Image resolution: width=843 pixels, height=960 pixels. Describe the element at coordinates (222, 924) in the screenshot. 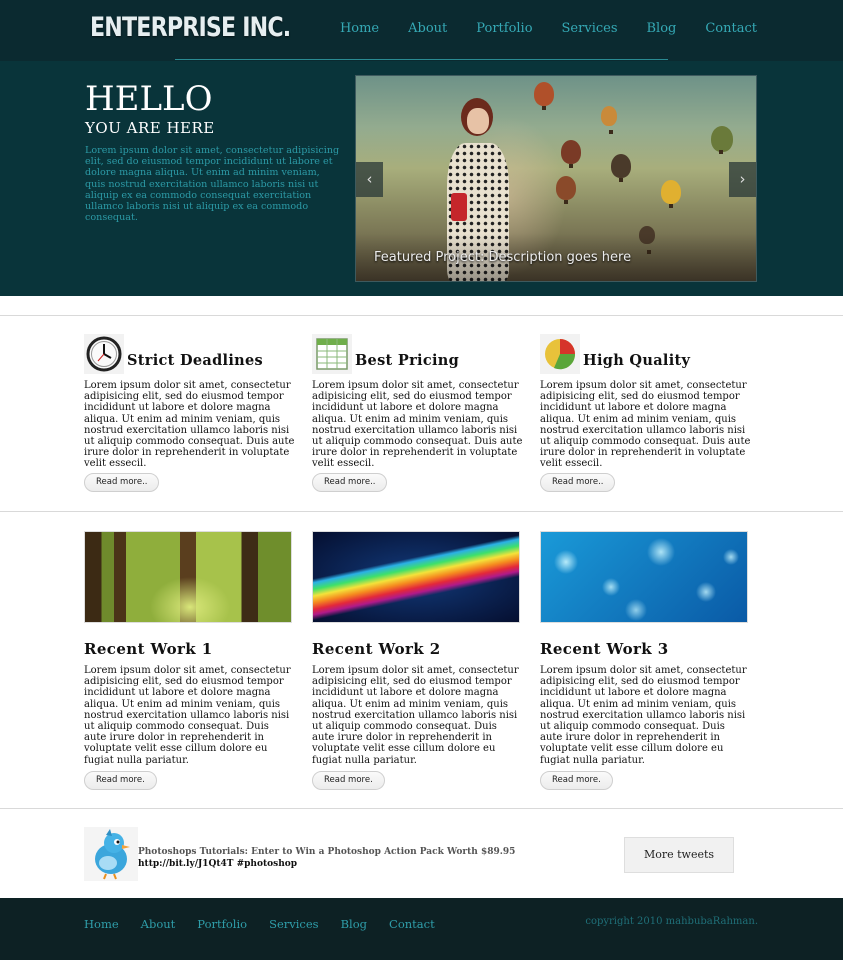

I see `footer-nav-portfolio: Portfolio` at that location.